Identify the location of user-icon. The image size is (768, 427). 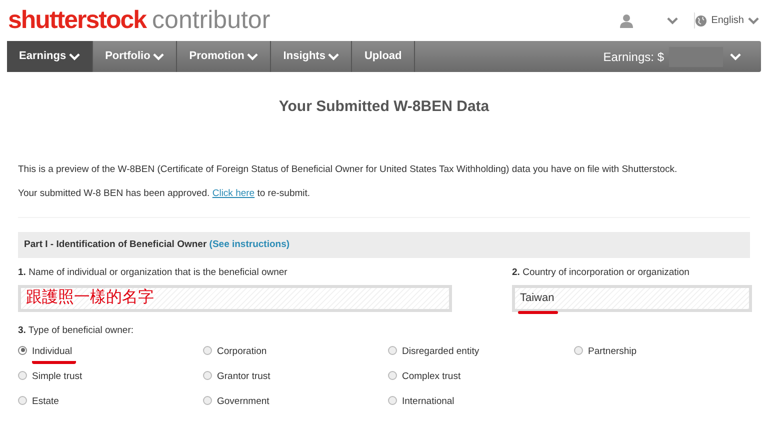
(627, 21).